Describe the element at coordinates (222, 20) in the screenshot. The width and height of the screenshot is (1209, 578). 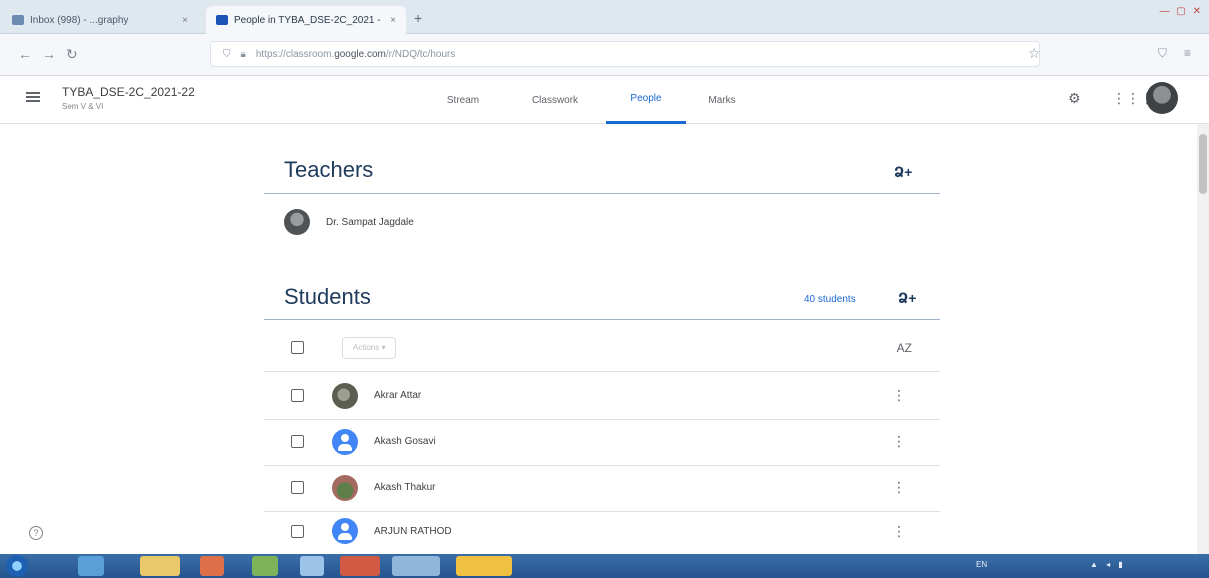
I see `classroom-icon` at that location.